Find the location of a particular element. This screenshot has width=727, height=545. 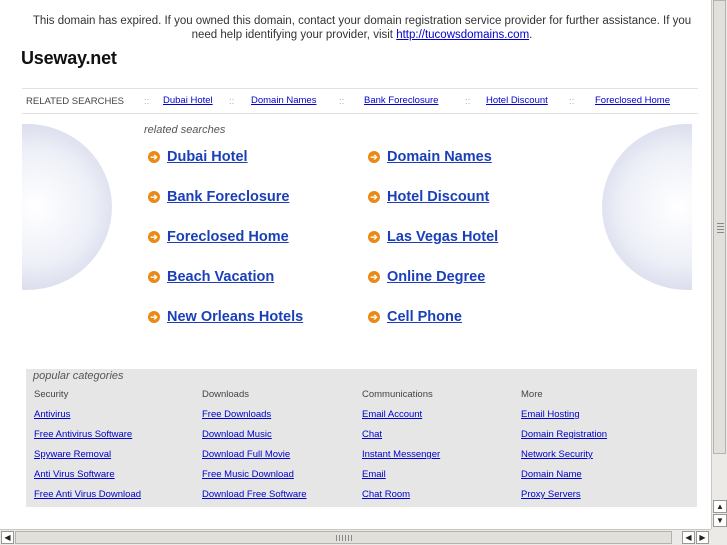

category-link: Instant Messenger is located at coordinates (401, 459).